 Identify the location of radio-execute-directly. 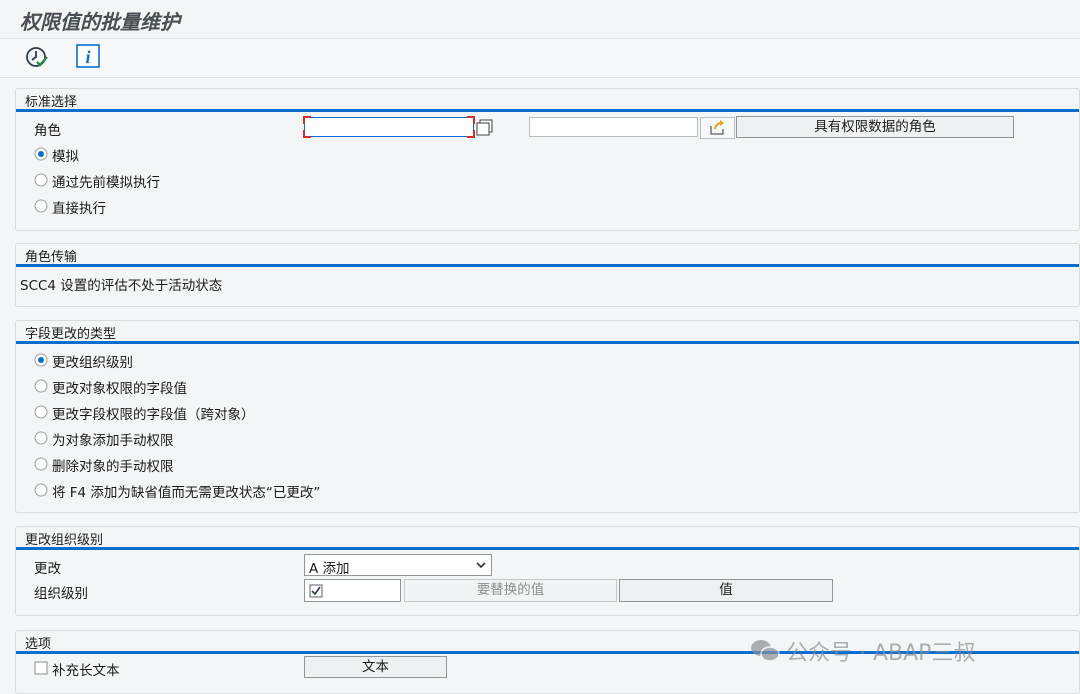
(41, 206).